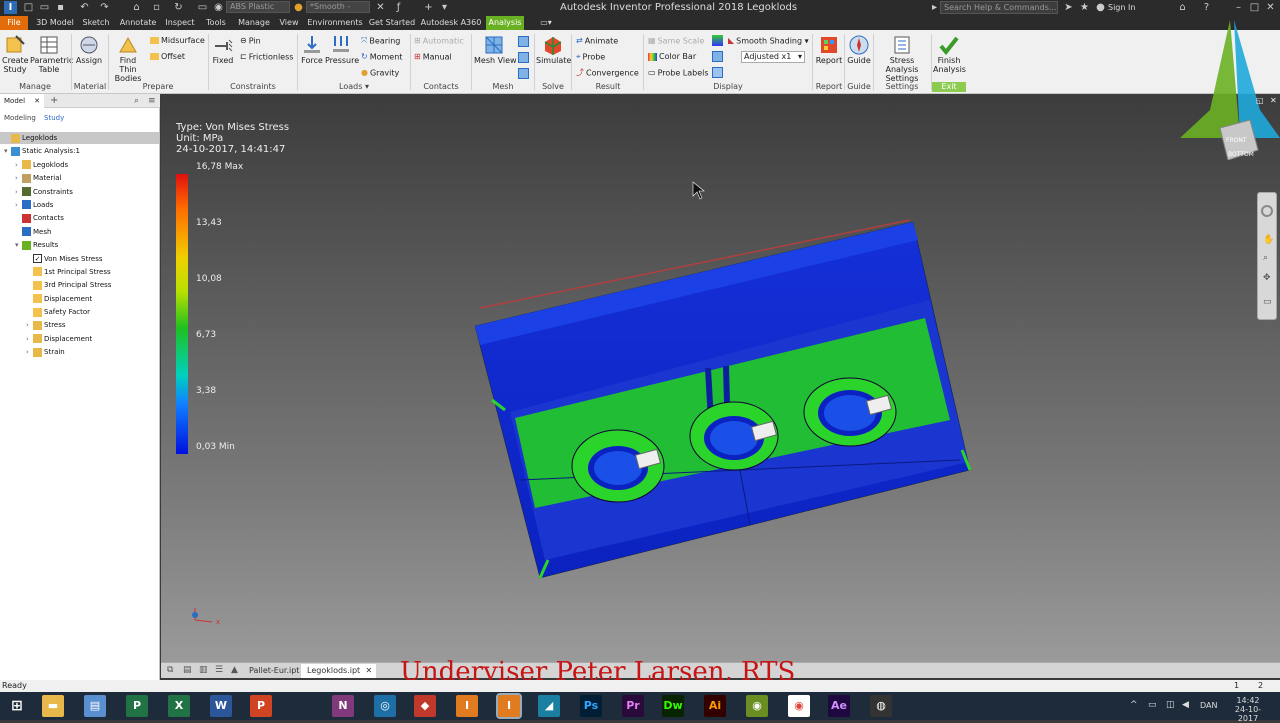 The height and width of the screenshot is (723, 1280). Describe the element at coordinates (799, 706) in the screenshot. I see `chrome-icon: ◉` at that location.